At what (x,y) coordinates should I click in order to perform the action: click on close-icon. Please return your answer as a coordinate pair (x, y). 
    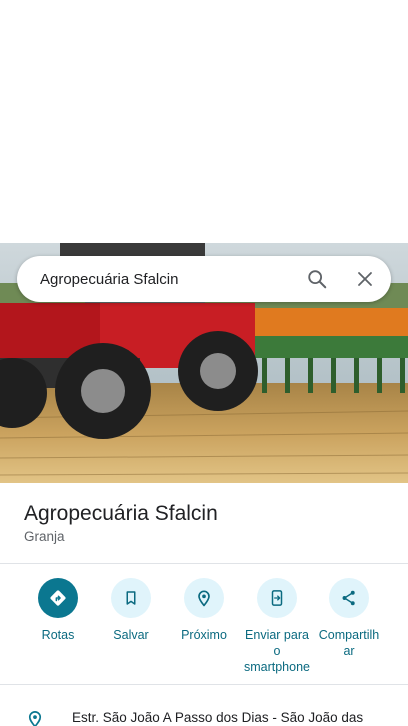
    Looking at the image, I should click on (365, 279).